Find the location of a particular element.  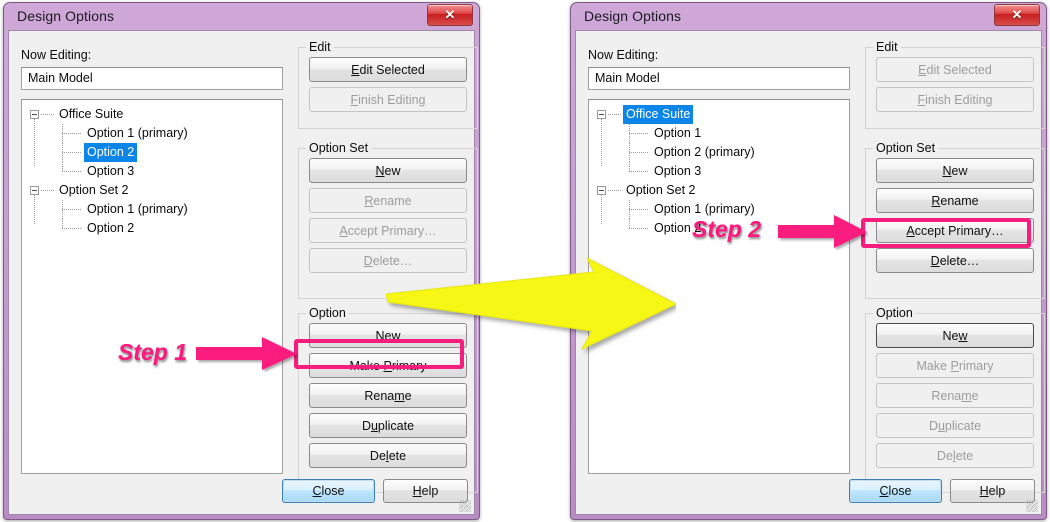

resize-grip-right is located at coordinates (1032, 506).